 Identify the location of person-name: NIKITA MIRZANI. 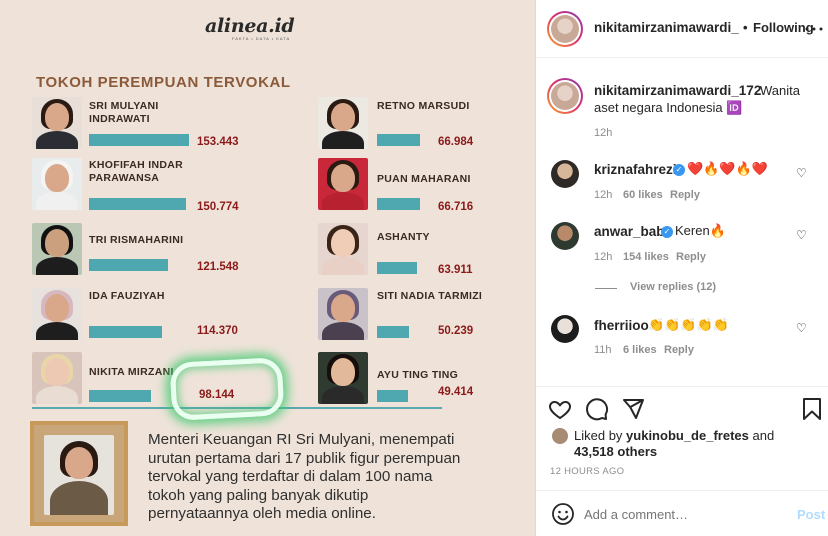
(131, 372).